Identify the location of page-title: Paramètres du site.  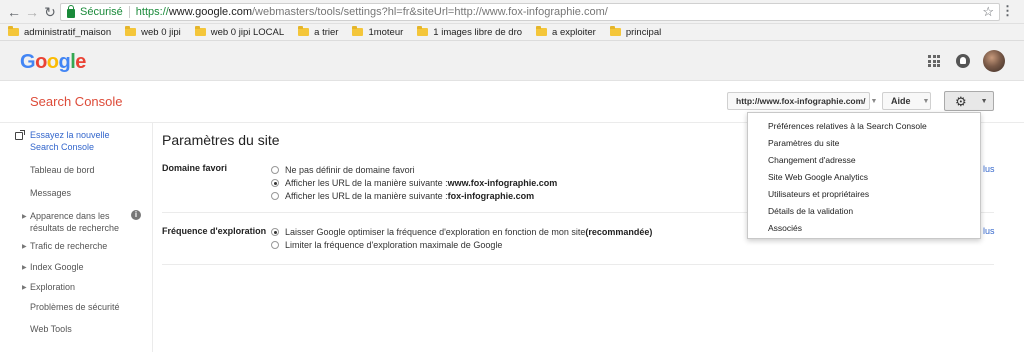
(221, 140).